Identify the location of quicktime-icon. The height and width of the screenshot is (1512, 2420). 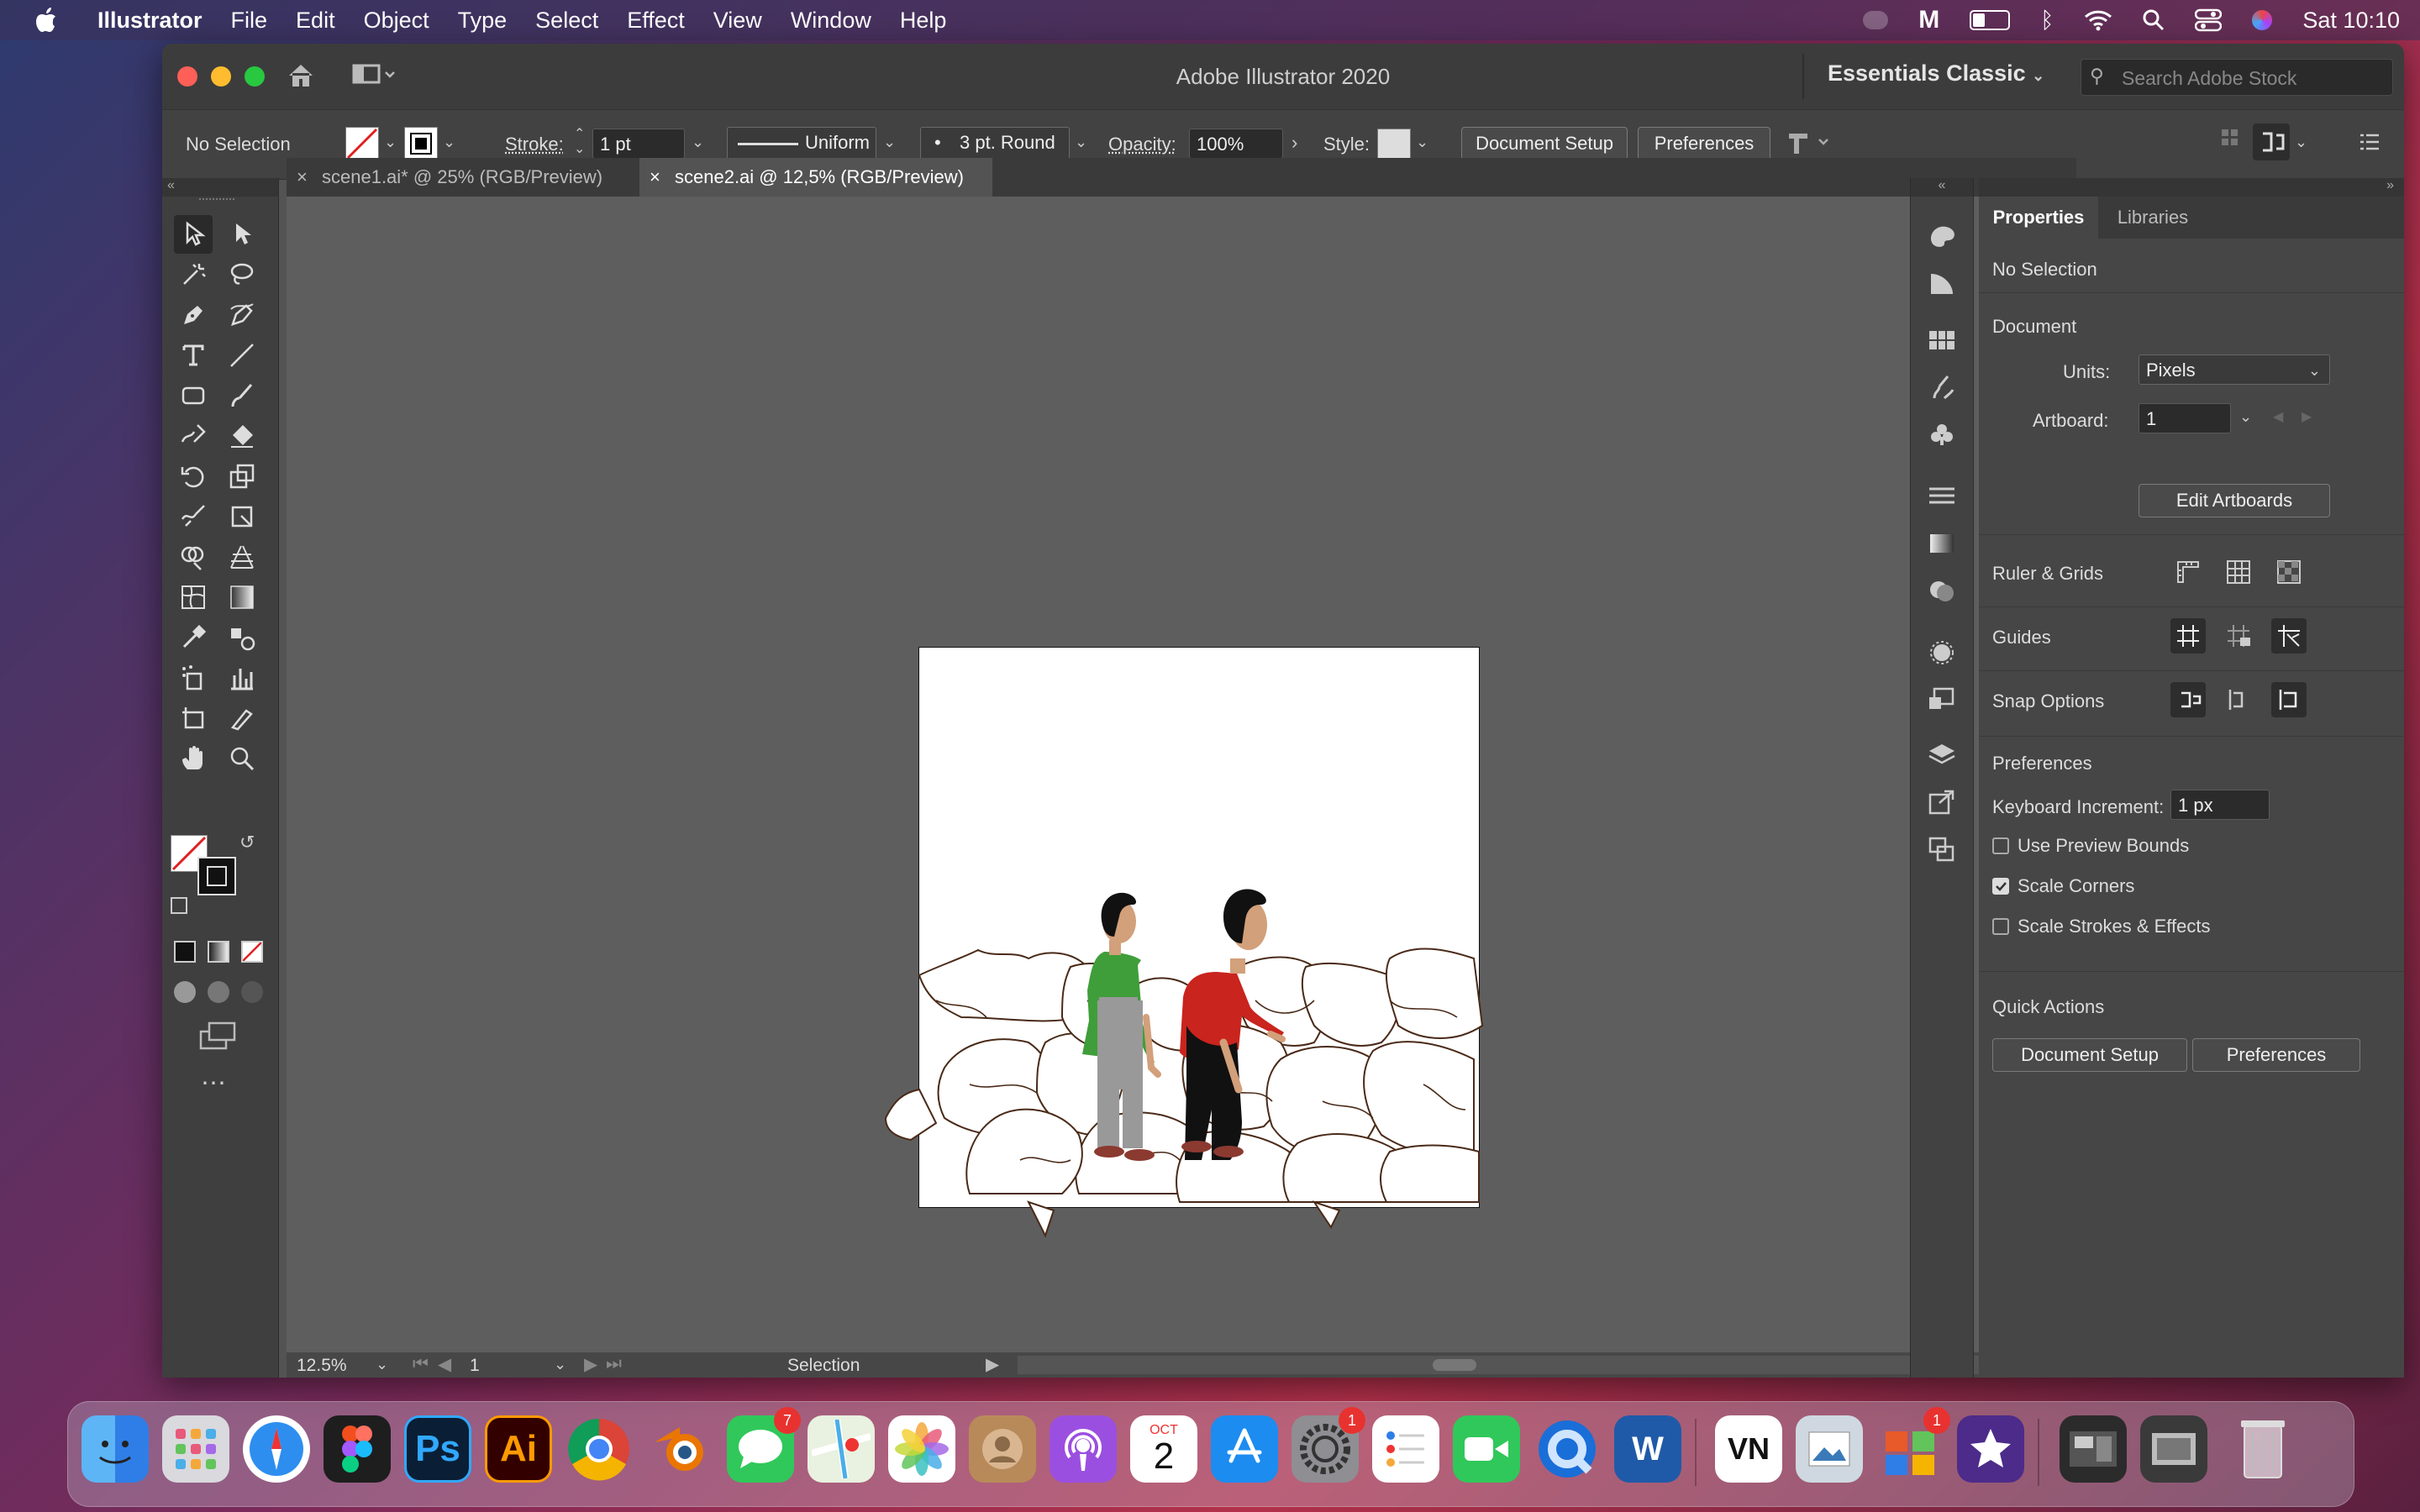
(1567, 1449).